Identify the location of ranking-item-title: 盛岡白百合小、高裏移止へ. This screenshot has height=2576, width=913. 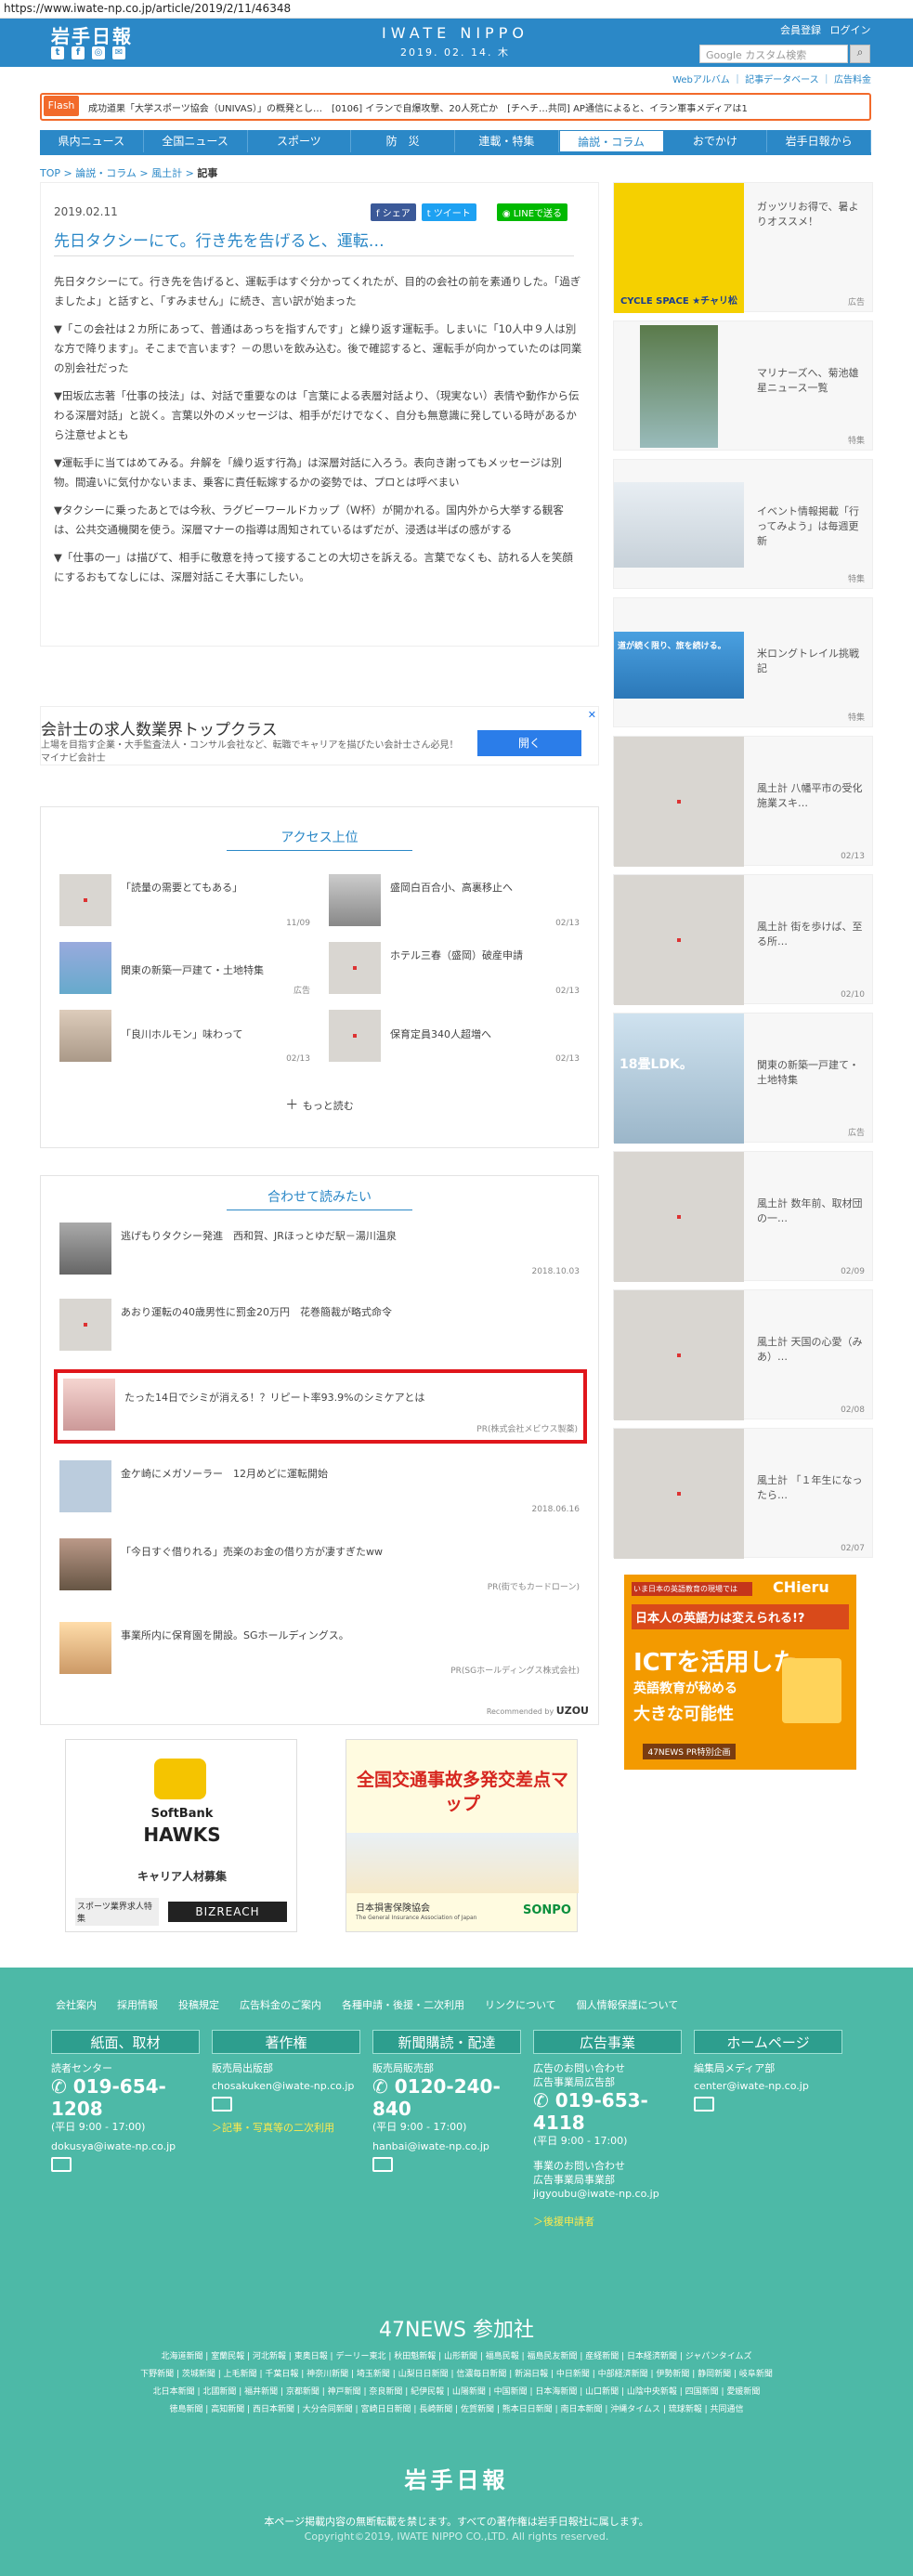
(451, 888).